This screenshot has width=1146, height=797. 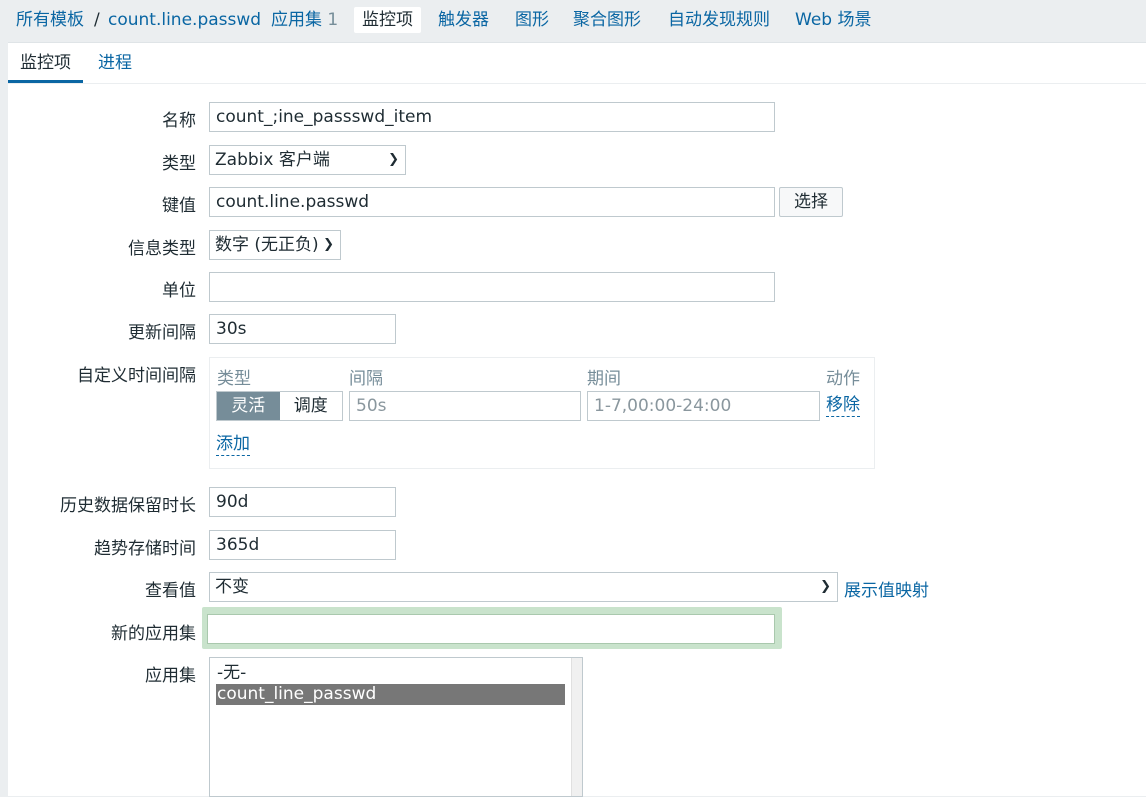 What do you see at coordinates (145, 549) in the screenshot?
I see `trends-label: 趋势存储时间` at bounding box center [145, 549].